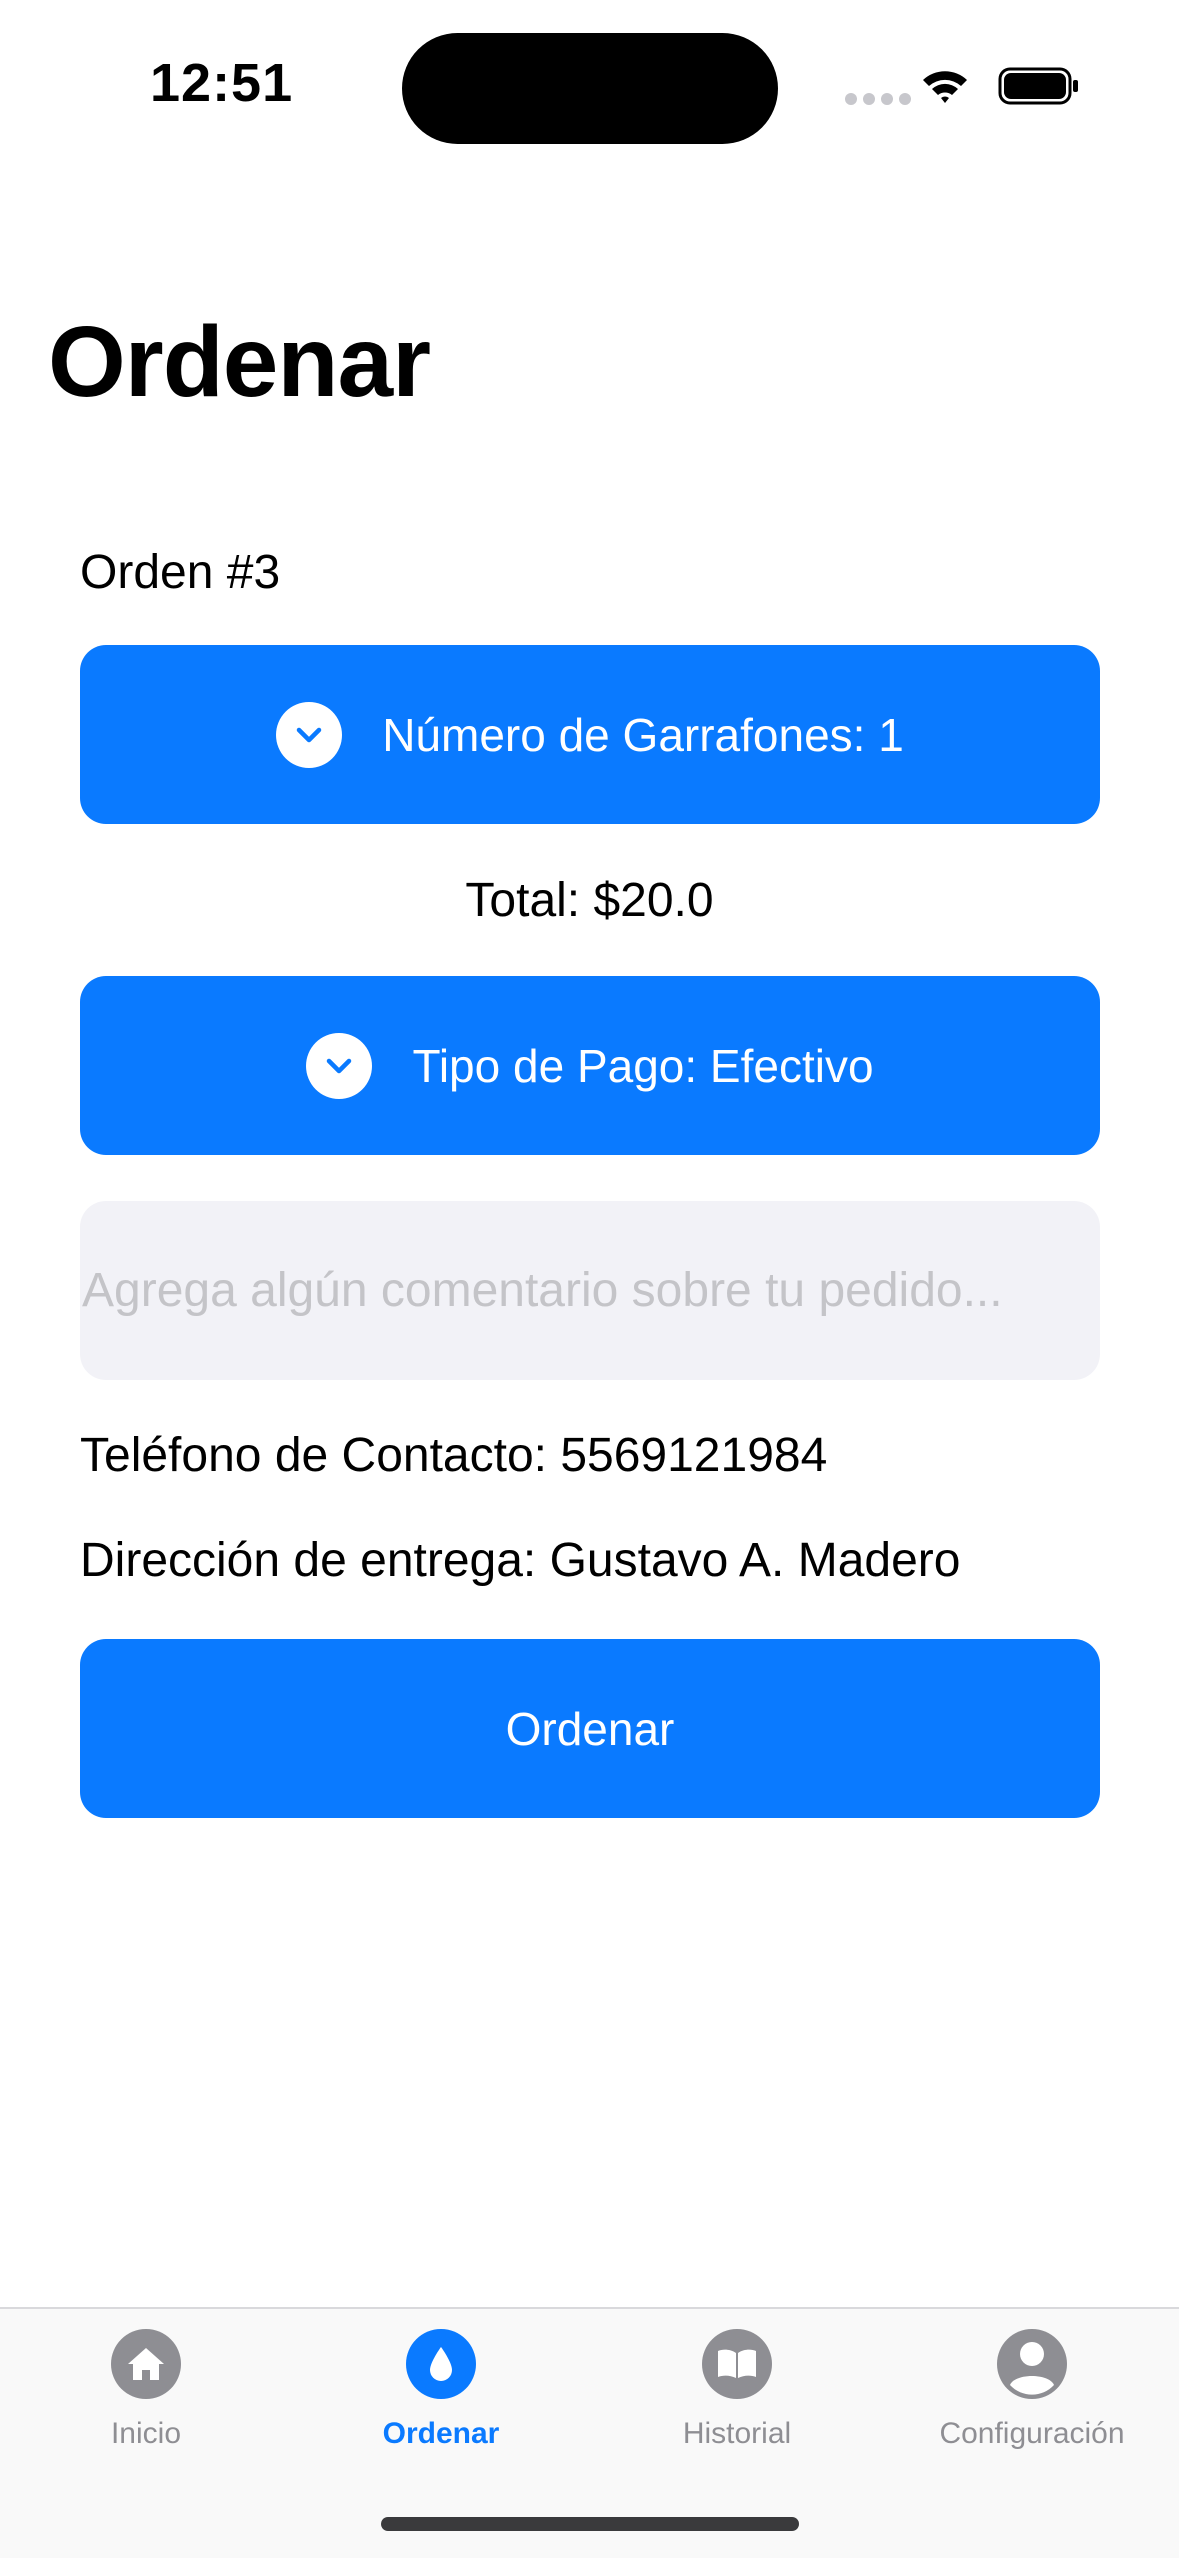  Describe the element at coordinates (222, 83) in the screenshot. I see `status-time: 12:51` at that location.